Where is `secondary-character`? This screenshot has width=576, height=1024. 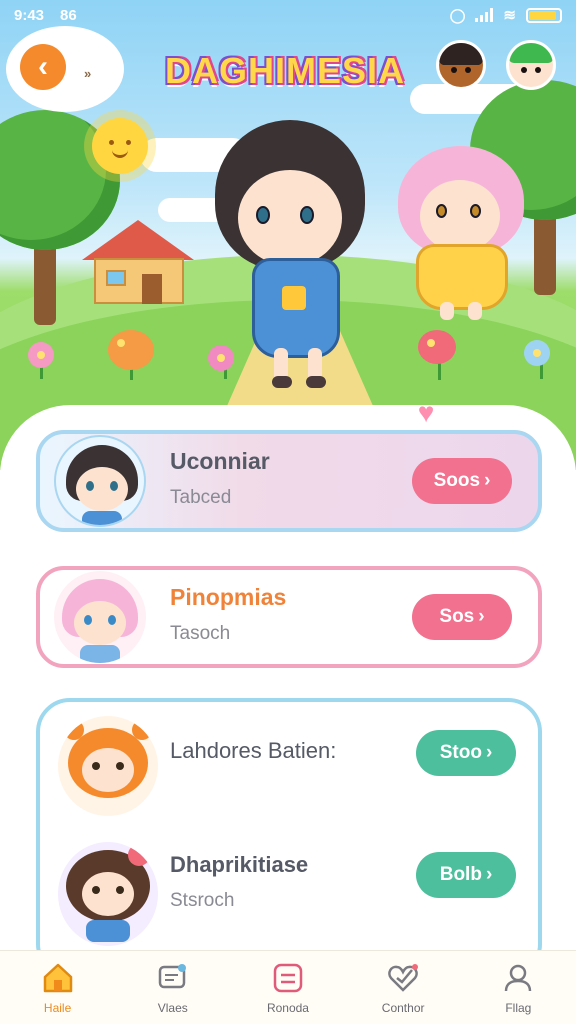 secondary-character is located at coordinates (463, 235).